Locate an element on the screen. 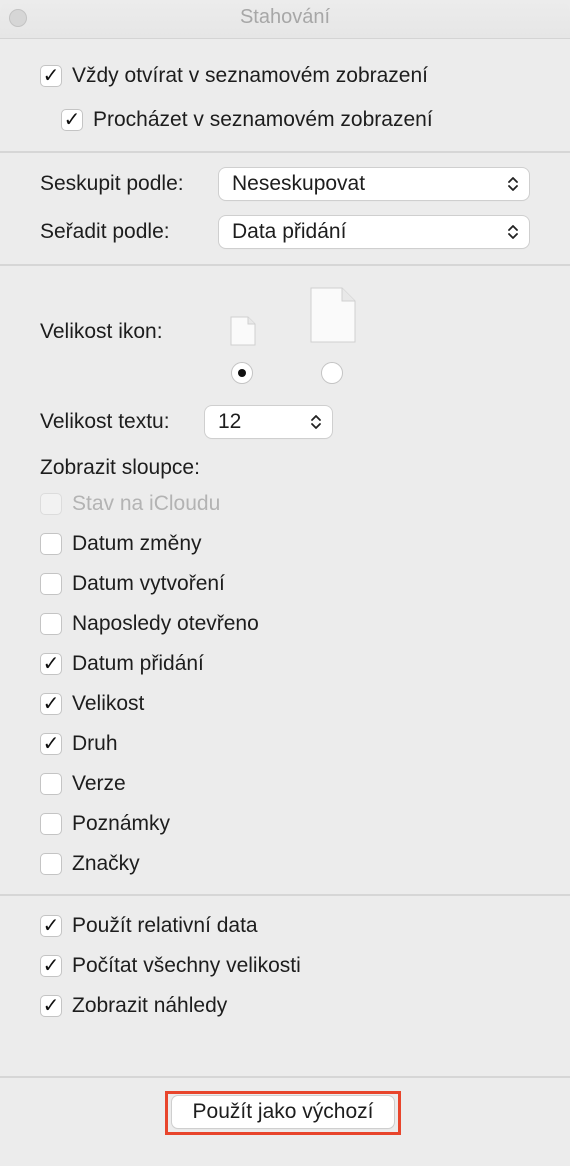 The image size is (570, 1166). checkbox-label: Vždy otvírat v seznamovém zobrazení is located at coordinates (250, 75).